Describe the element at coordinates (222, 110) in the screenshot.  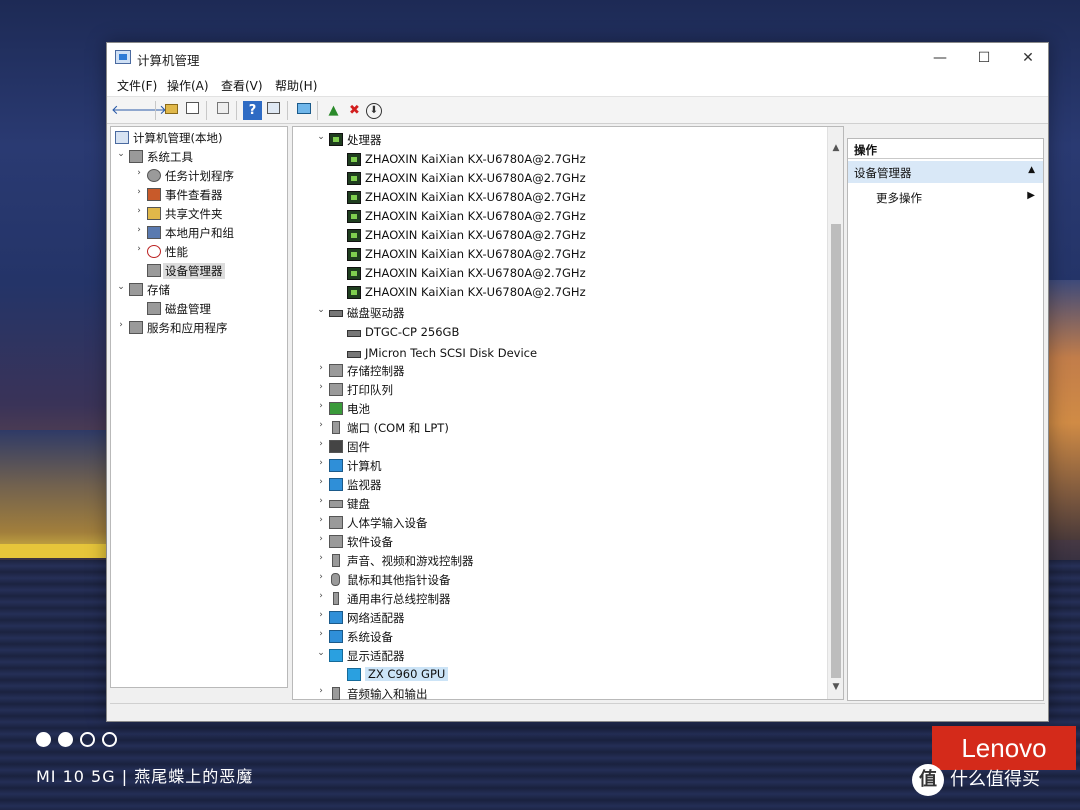
I see `properties-icon` at that location.